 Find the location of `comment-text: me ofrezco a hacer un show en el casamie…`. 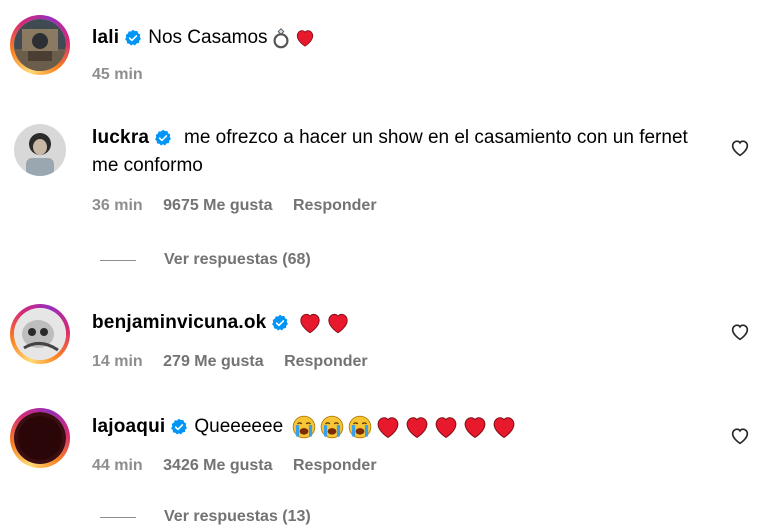

comment-text: me ofrezco a hacer un show en el casamie… is located at coordinates (390, 151).